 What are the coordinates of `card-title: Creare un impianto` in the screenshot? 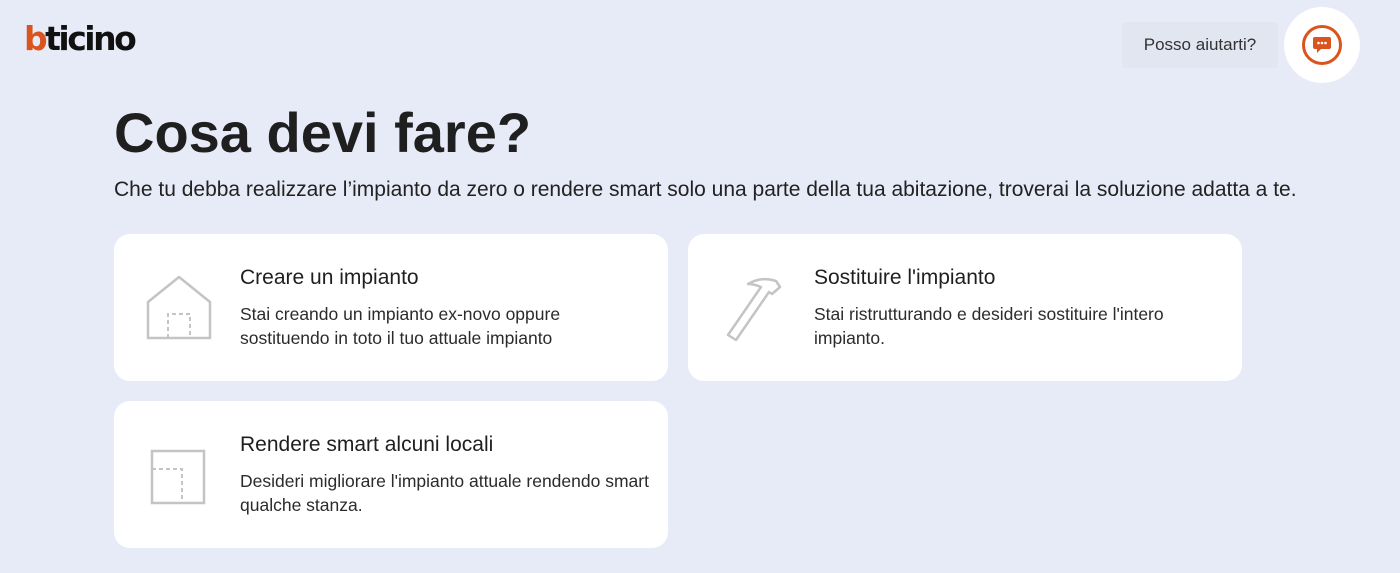 It's located at (329, 277).